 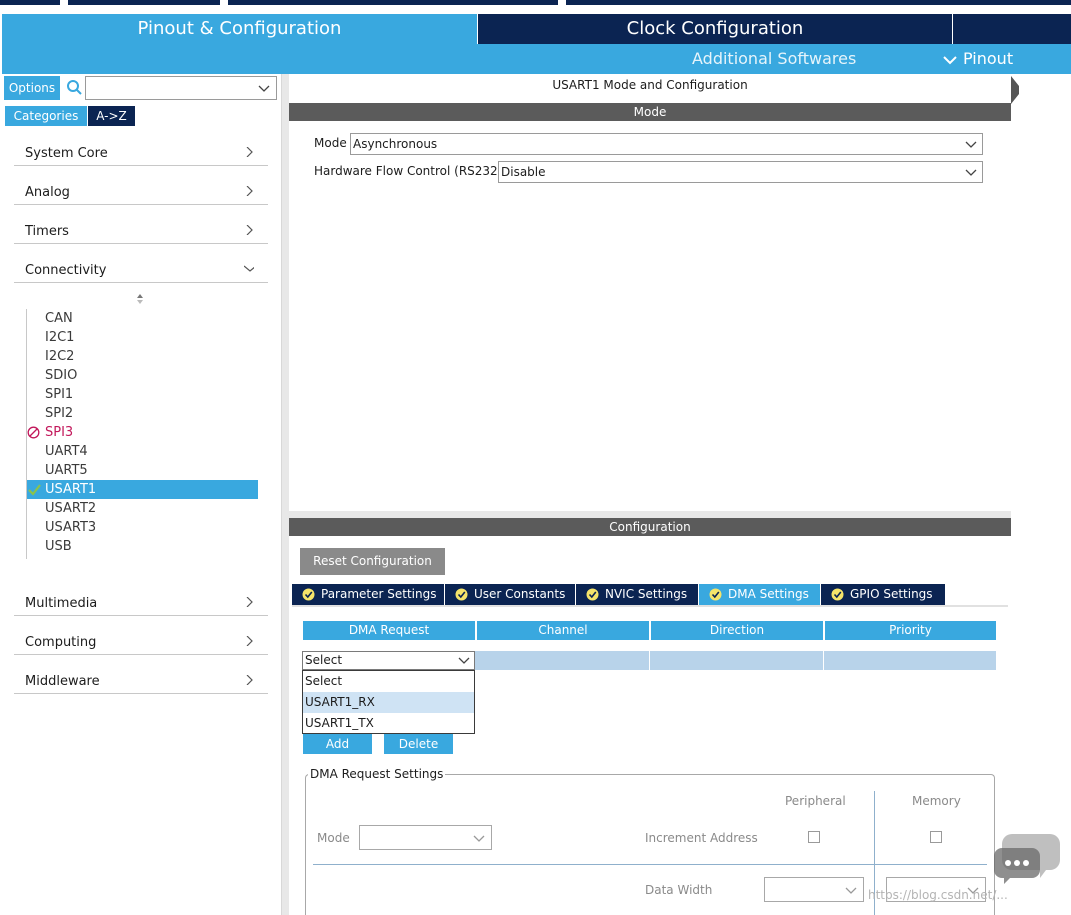 I want to click on reset-configuration-button: Reset Configuration, so click(x=372, y=561).